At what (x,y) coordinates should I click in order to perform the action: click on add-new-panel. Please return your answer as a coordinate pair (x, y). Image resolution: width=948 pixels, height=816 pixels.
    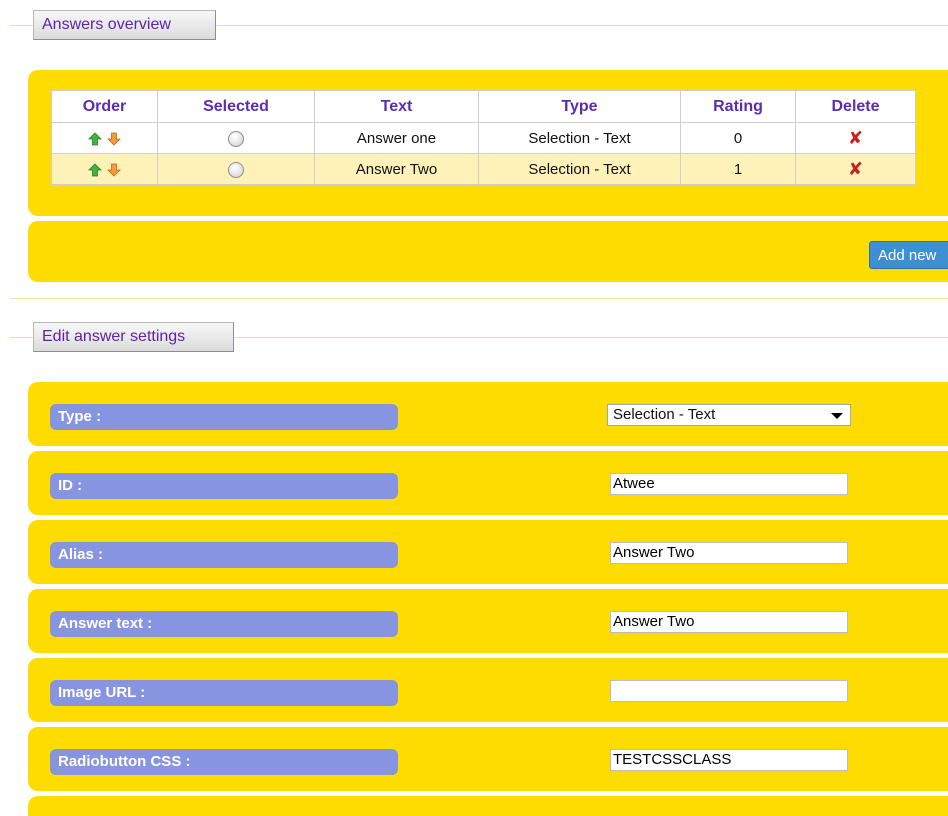
    Looking at the image, I should click on (488, 251).